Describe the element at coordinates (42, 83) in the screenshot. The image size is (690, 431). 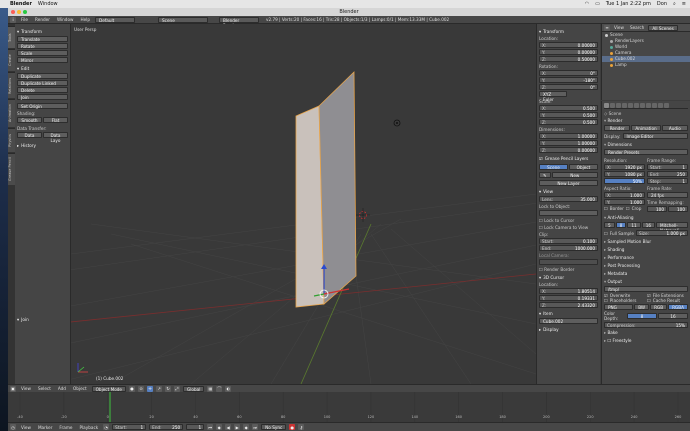
I see `duplicate-linked-button: Duplicate Linked` at that location.